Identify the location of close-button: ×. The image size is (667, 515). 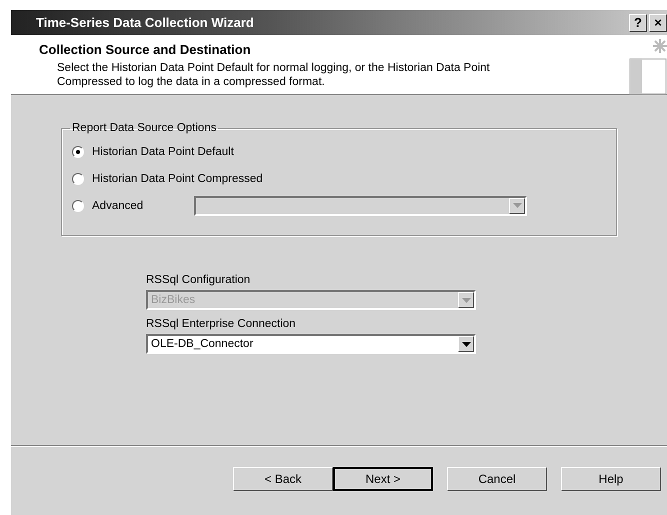
(658, 23).